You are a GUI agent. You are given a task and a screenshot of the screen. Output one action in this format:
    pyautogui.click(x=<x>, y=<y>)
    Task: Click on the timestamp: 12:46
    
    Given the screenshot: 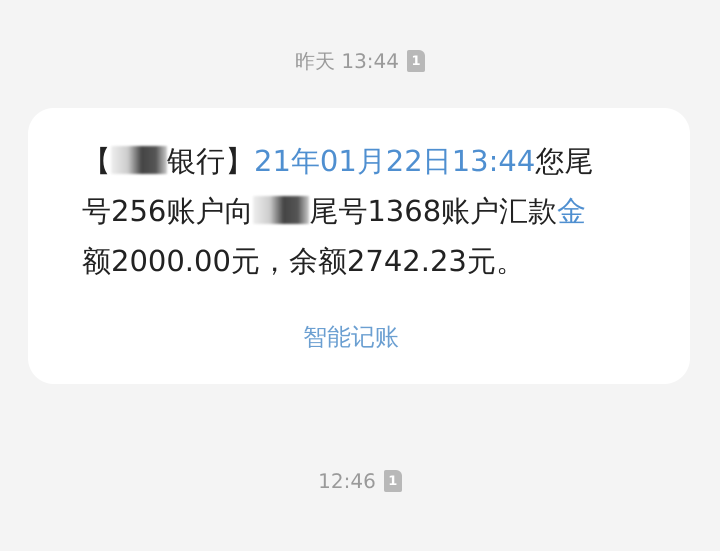 What is the action you would take?
    pyautogui.click(x=347, y=481)
    